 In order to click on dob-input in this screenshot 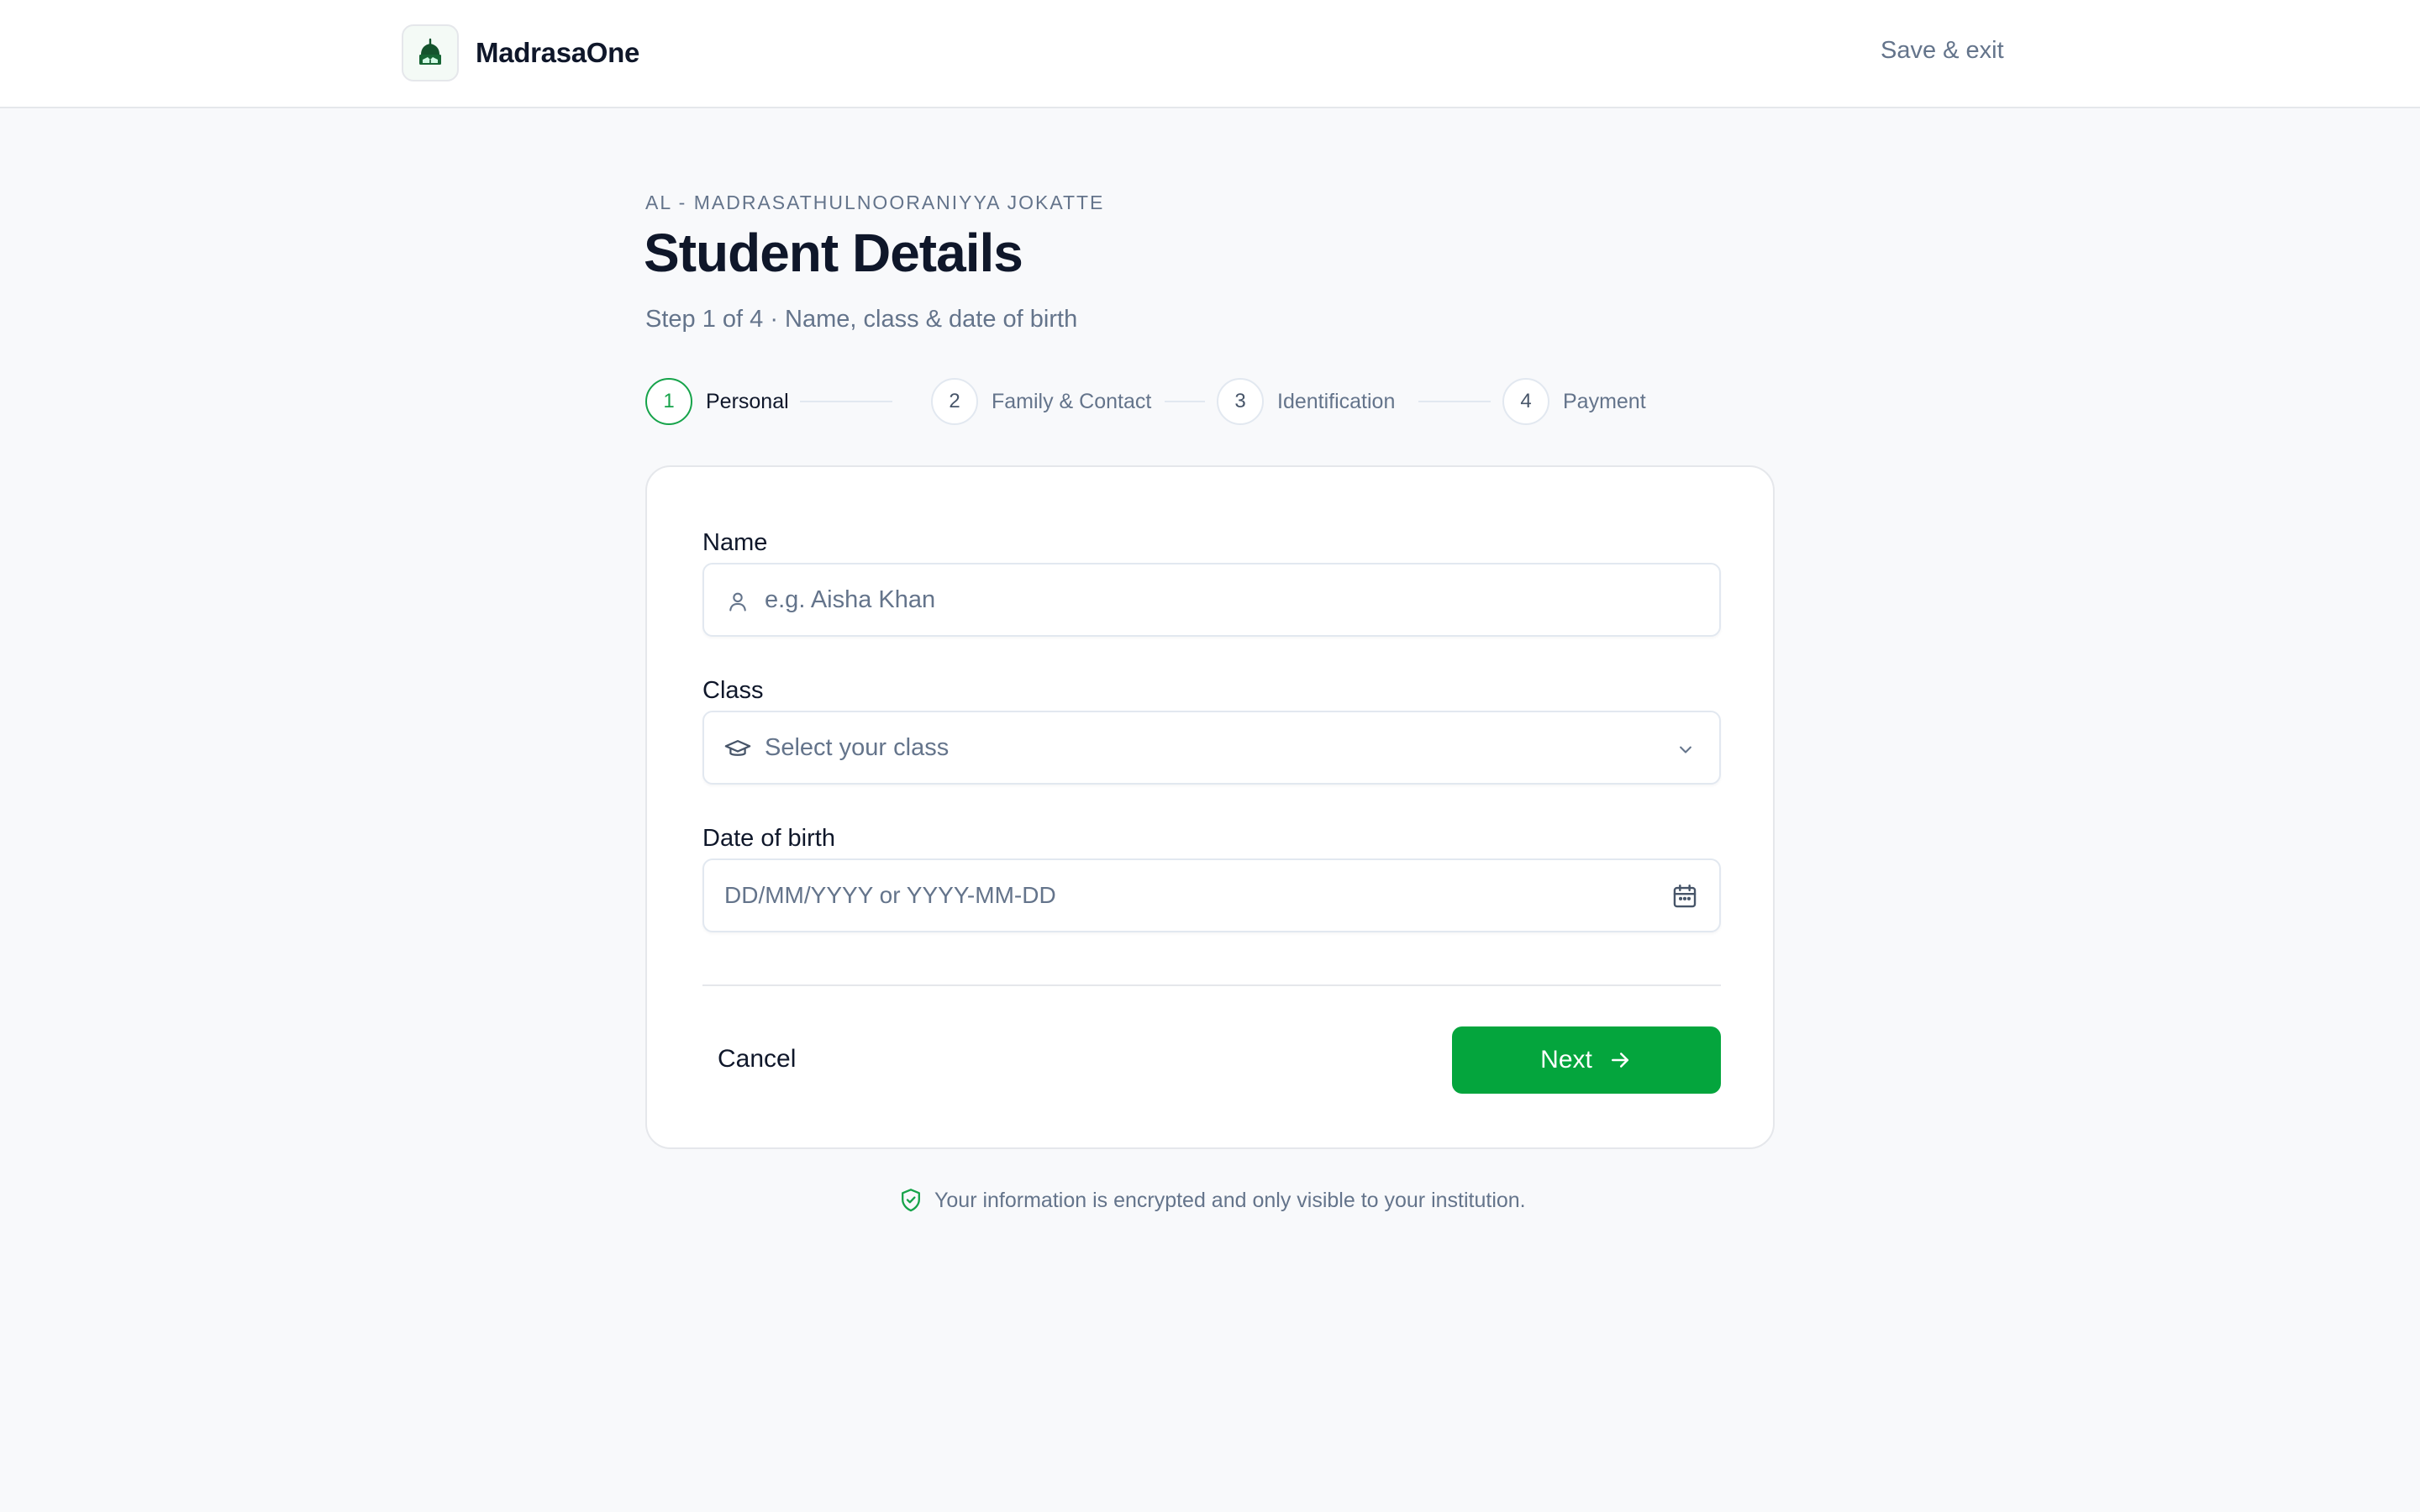, I will do `click(1186, 895)`.